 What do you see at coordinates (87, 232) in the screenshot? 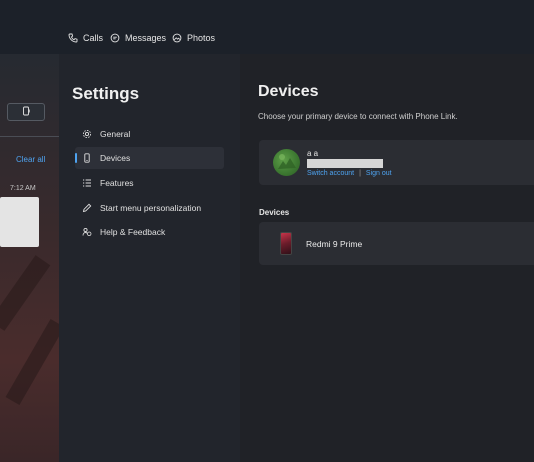
I see `help-people-icon` at bounding box center [87, 232].